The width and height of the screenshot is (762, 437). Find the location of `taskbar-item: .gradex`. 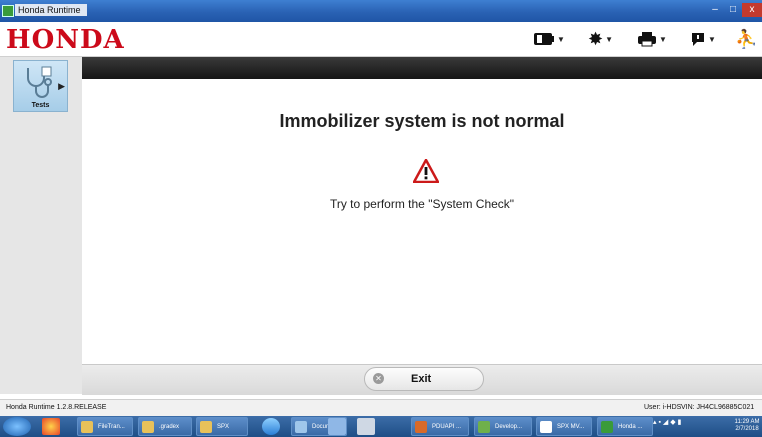

taskbar-item: .gradex is located at coordinates (165, 426).